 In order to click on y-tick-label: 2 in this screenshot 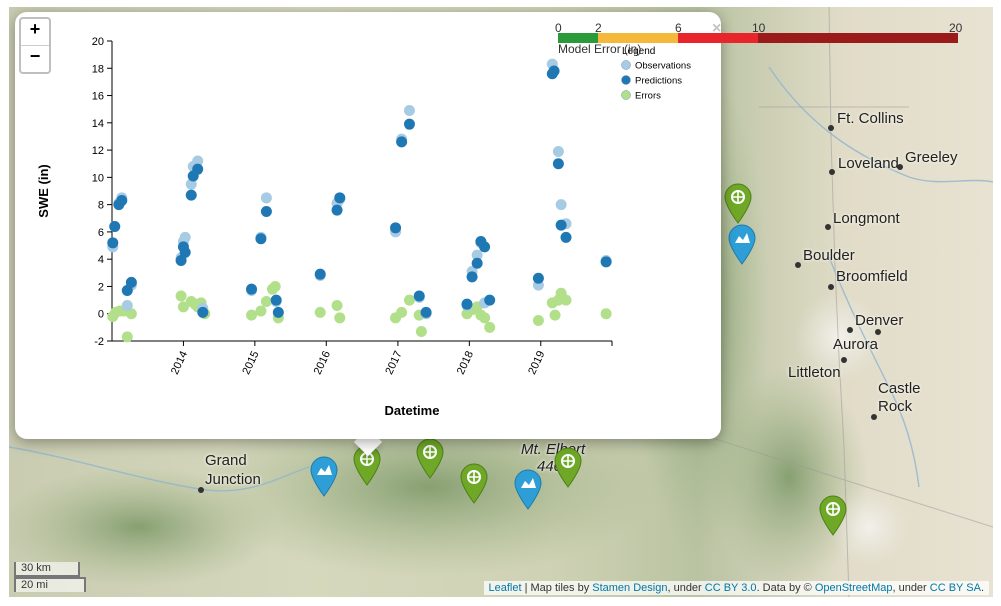, I will do `click(101, 287)`.